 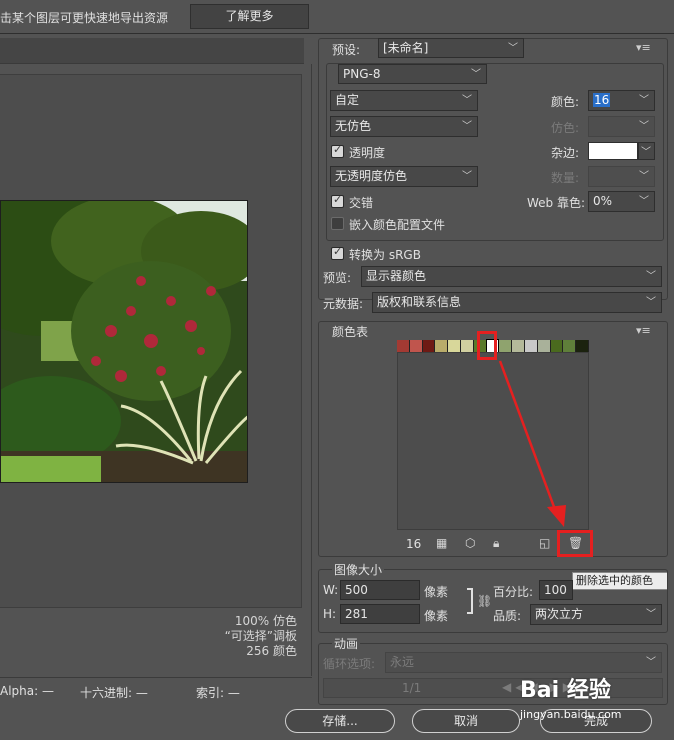 I want to click on alpha-readout: Alpha: —, so click(x=27, y=691).